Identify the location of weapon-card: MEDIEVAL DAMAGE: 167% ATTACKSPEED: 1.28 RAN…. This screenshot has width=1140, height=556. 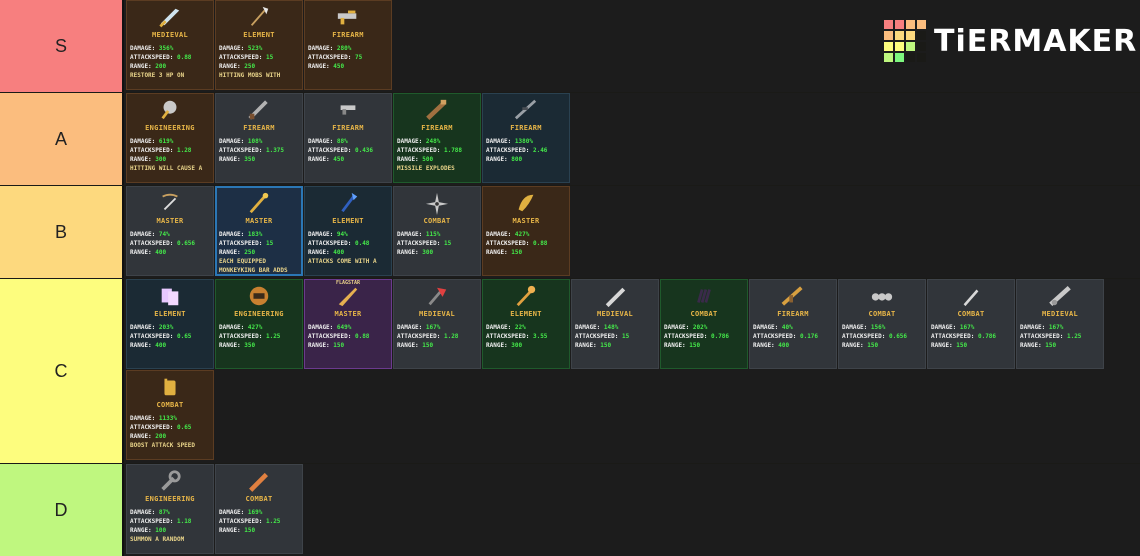
(437, 324).